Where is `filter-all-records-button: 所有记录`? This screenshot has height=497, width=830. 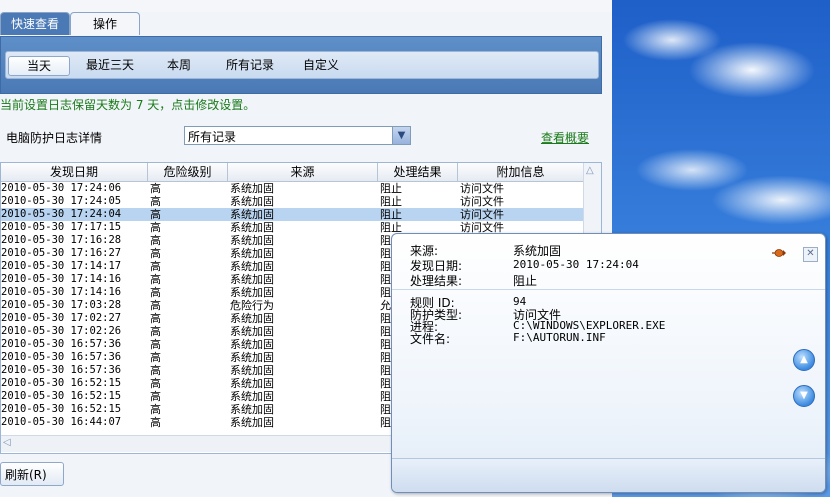
filter-all-records-button: 所有记录 is located at coordinates (250, 65).